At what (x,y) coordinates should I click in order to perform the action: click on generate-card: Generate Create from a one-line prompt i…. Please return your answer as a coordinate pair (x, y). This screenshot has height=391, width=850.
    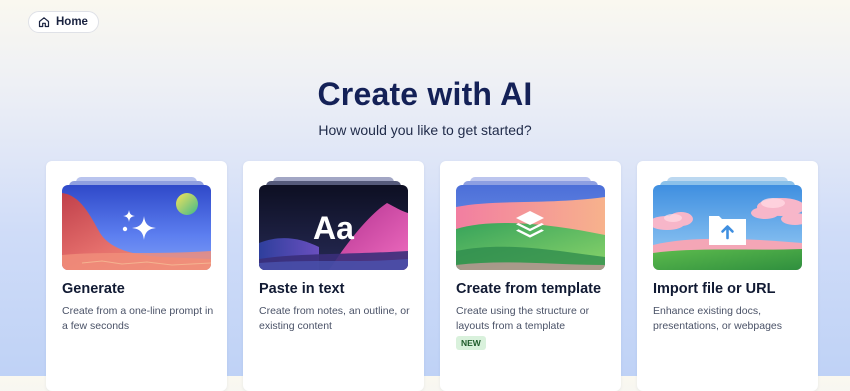
    Looking at the image, I should click on (136, 276).